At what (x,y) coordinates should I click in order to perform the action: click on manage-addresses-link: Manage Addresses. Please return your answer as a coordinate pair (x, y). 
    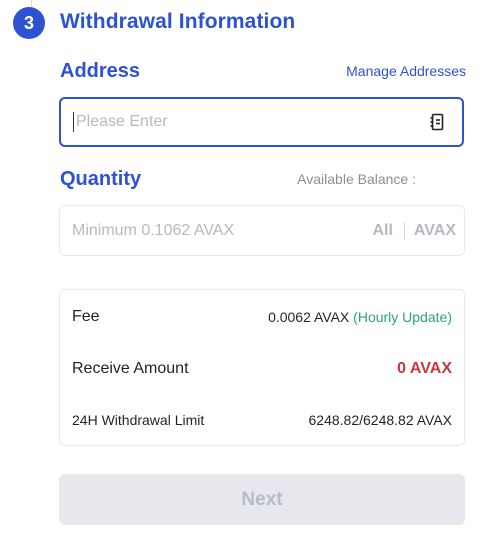
    Looking at the image, I should click on (406, 71).